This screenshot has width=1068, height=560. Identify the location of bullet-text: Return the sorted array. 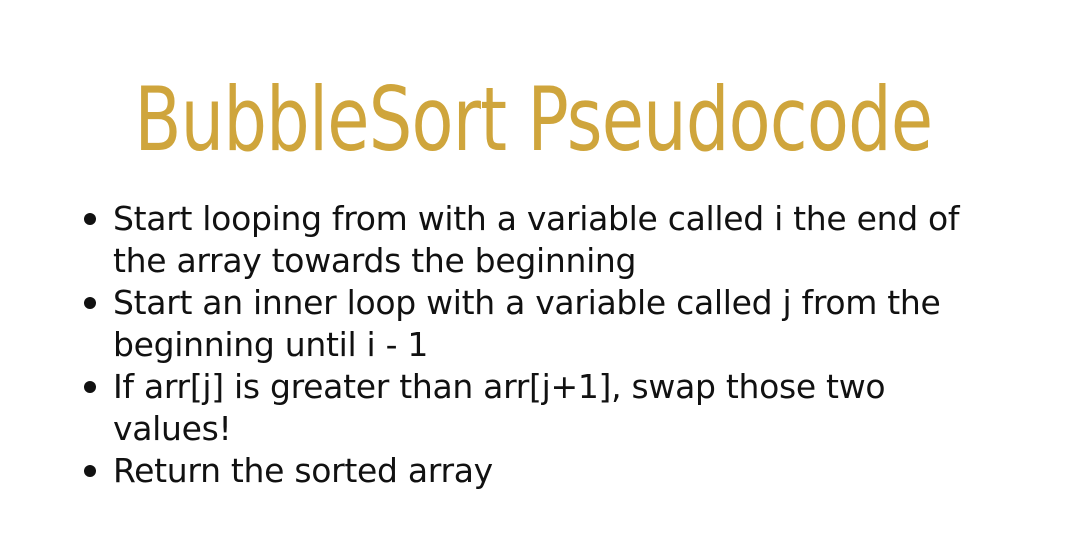
(303, 470).